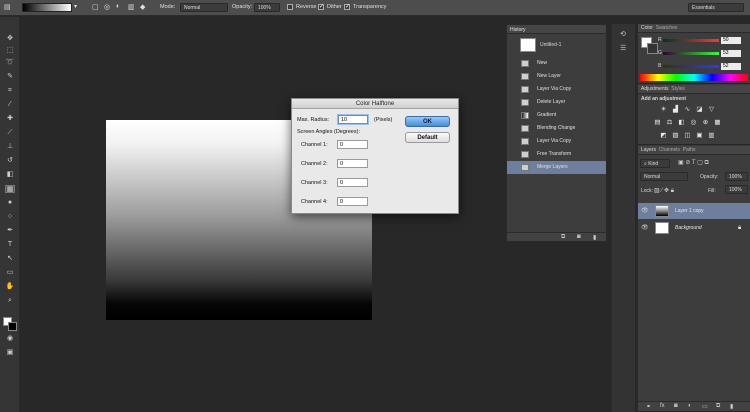 This screenshot has width=750, height=412. I want to click on eraser-tool-icon: ◧, so click(10, 175).